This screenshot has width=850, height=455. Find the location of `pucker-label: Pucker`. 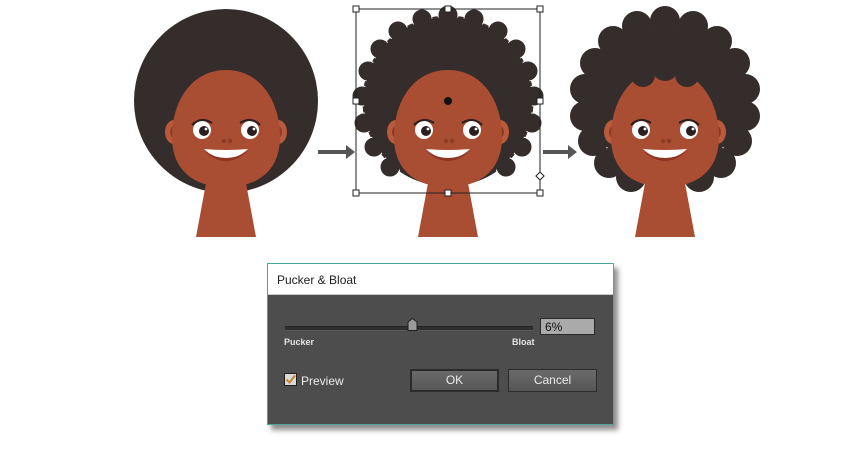

pucker-label: Pucker is located at coordinates (299, 342).